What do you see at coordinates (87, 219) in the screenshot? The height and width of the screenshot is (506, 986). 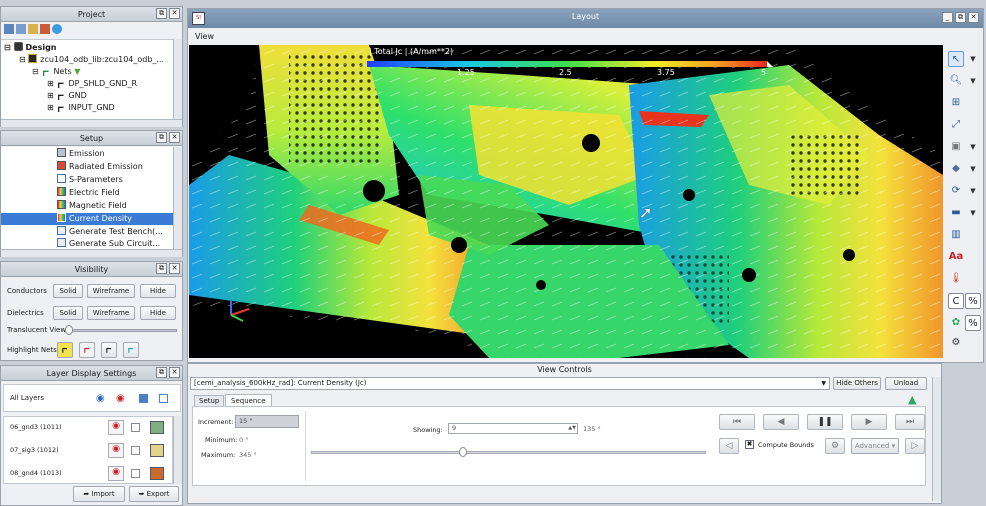 I see `setup-item-current-density: Current Density` at bounding box center [87, 219].